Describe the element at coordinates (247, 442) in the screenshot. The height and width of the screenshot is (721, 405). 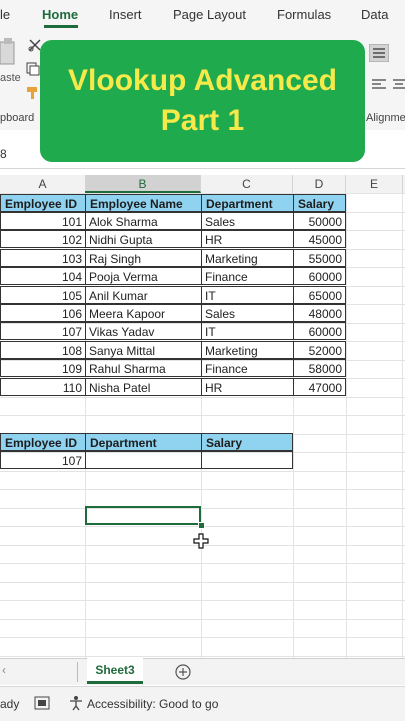
I see `lookup-header-salary: Salary` at that location.